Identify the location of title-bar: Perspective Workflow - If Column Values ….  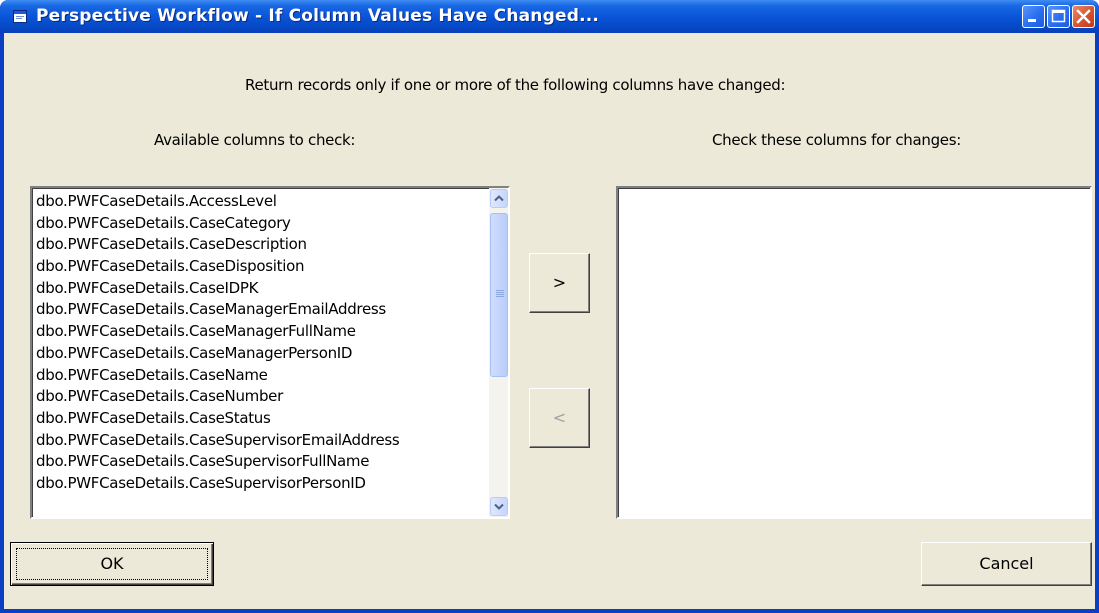
(549, 16).